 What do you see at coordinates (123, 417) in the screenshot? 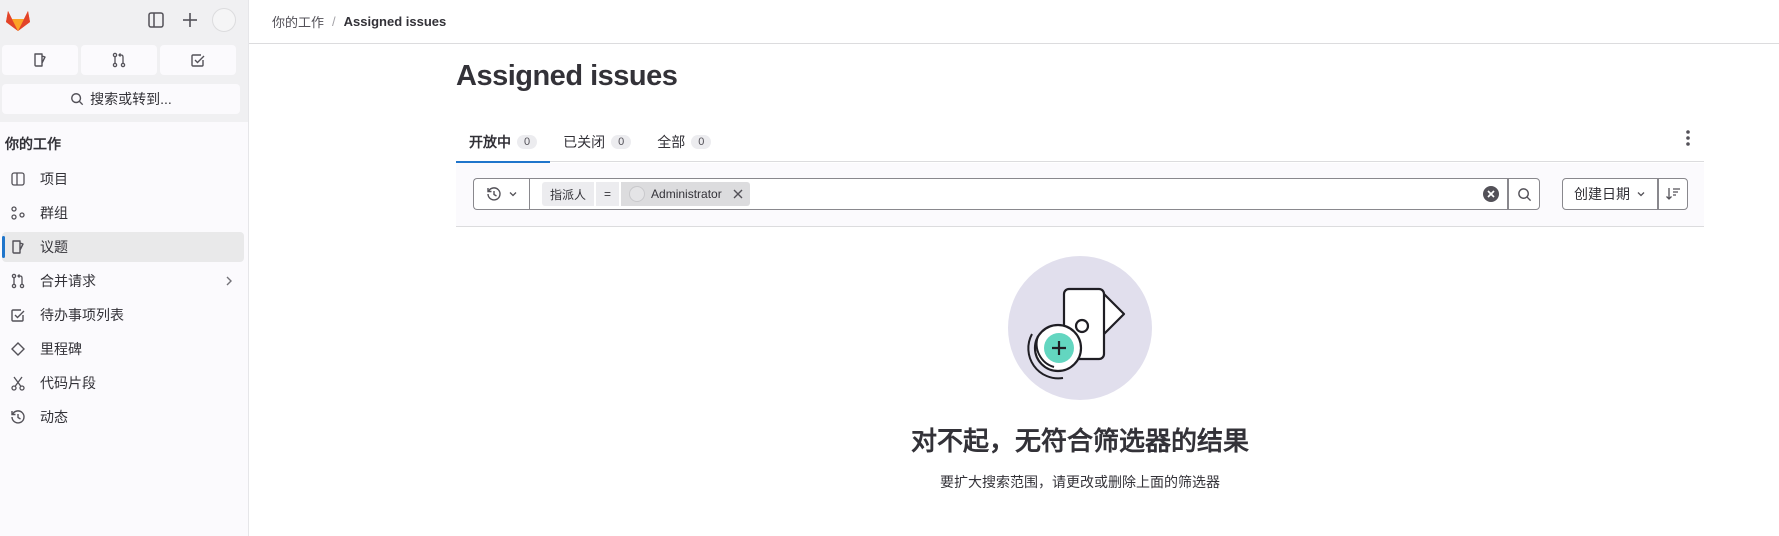
I see `sidebar-item-activity: 动态` at bounding box center [123, 417].